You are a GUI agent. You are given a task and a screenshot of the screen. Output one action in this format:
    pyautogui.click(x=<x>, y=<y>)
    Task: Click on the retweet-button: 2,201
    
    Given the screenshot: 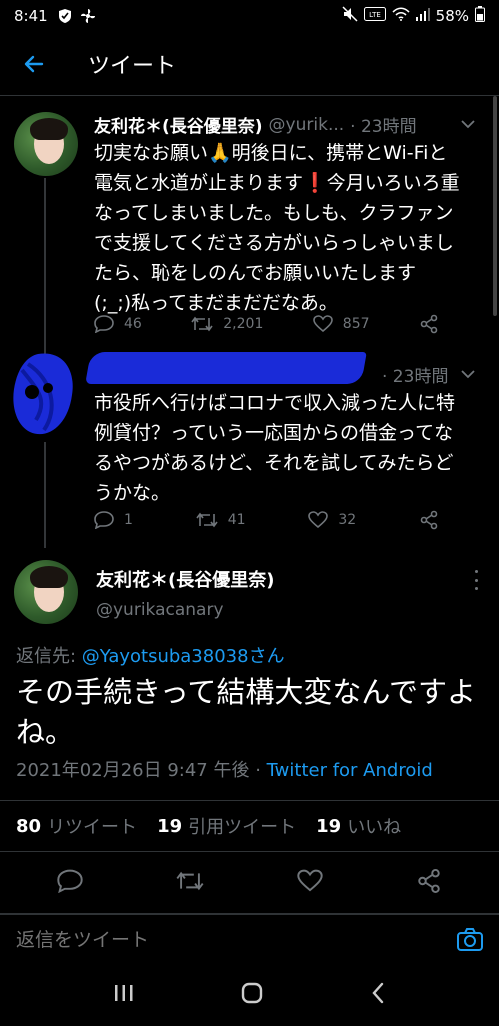 What is the action you would take?
    pyautogui.click(x=227, y=324)
    